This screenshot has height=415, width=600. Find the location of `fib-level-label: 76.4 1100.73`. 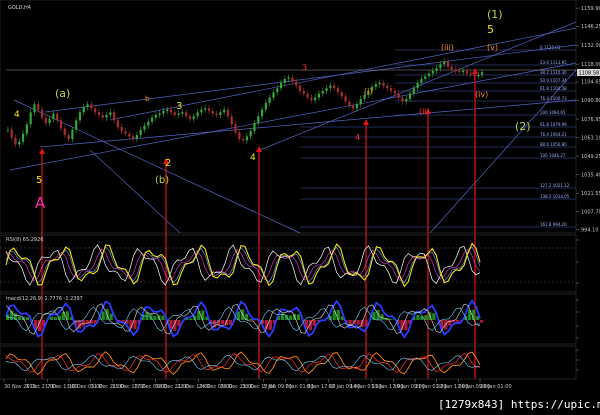

fib-level-label: 76.4 1100.73 is located at coordinates (553, 98).